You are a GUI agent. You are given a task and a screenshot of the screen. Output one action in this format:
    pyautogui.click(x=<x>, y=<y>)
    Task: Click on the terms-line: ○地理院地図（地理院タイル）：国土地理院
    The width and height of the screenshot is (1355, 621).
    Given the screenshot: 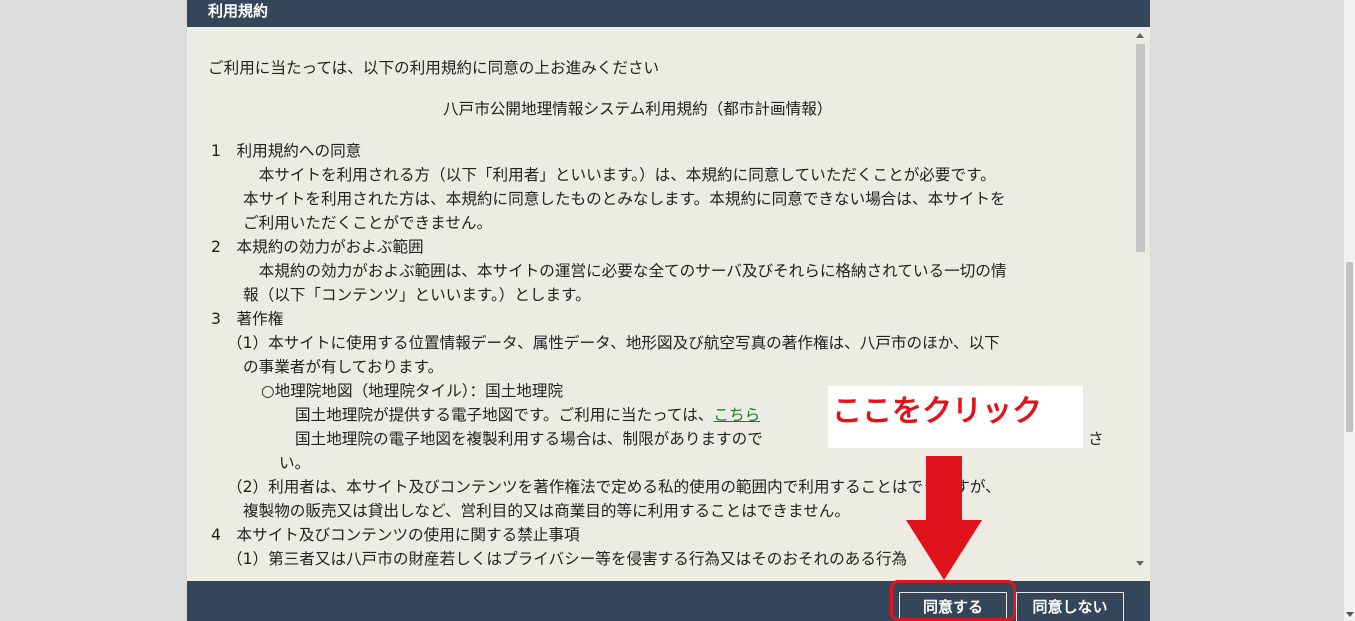 What is the action you would take?
    pyautogui.click(x=412, y=391)
    